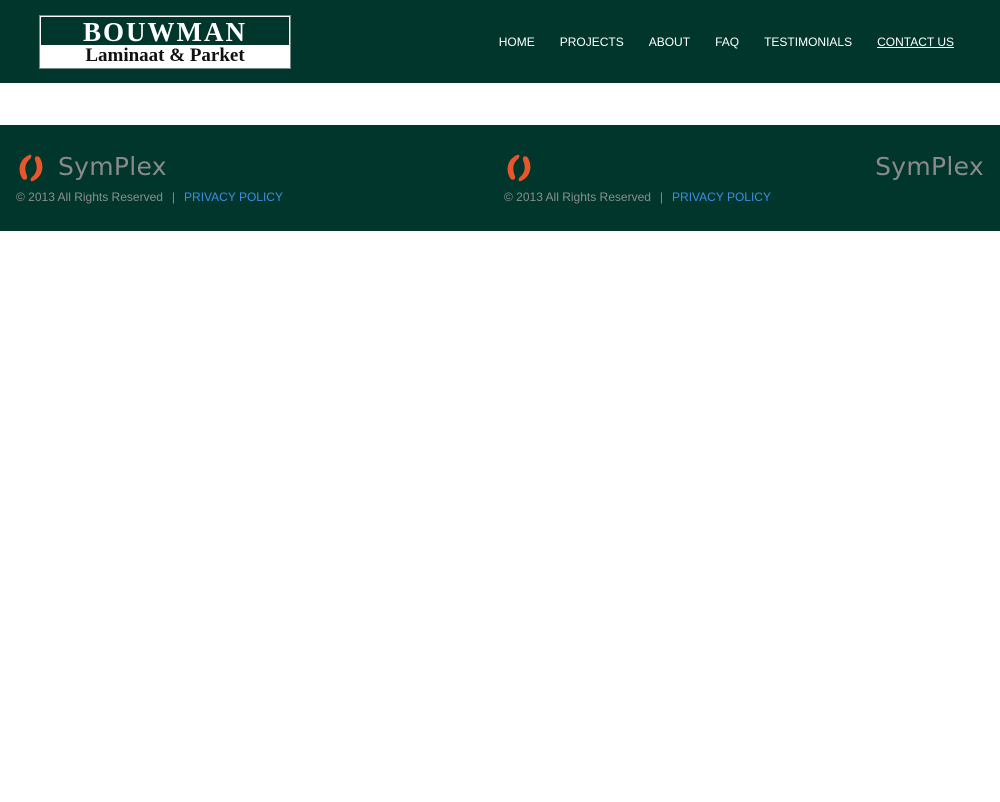 This screenshot has height=802, width=1000. Describe the element at coordinates (517, 42) in the screenshot. I see `nav-home: HOME` at that location.